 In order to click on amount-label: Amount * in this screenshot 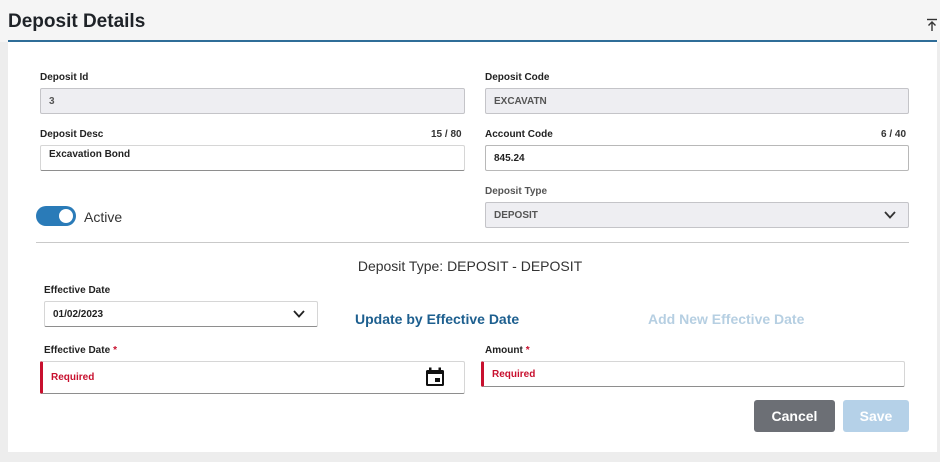, I will do `click(507, 350)`.